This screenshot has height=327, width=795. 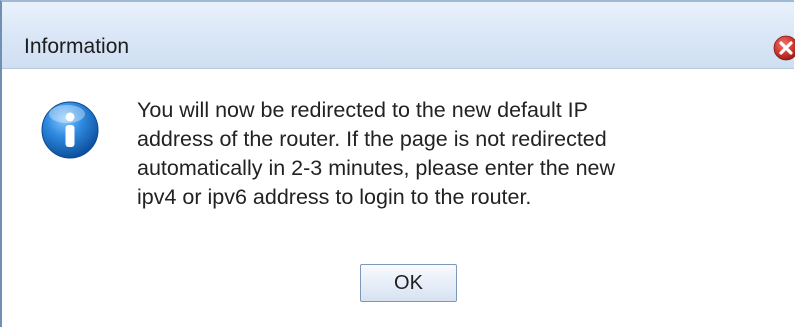 What do you see at coordinates (408, 283) in the screenshot?
I see `ok-button: OK` at bounding box center [408, 283].